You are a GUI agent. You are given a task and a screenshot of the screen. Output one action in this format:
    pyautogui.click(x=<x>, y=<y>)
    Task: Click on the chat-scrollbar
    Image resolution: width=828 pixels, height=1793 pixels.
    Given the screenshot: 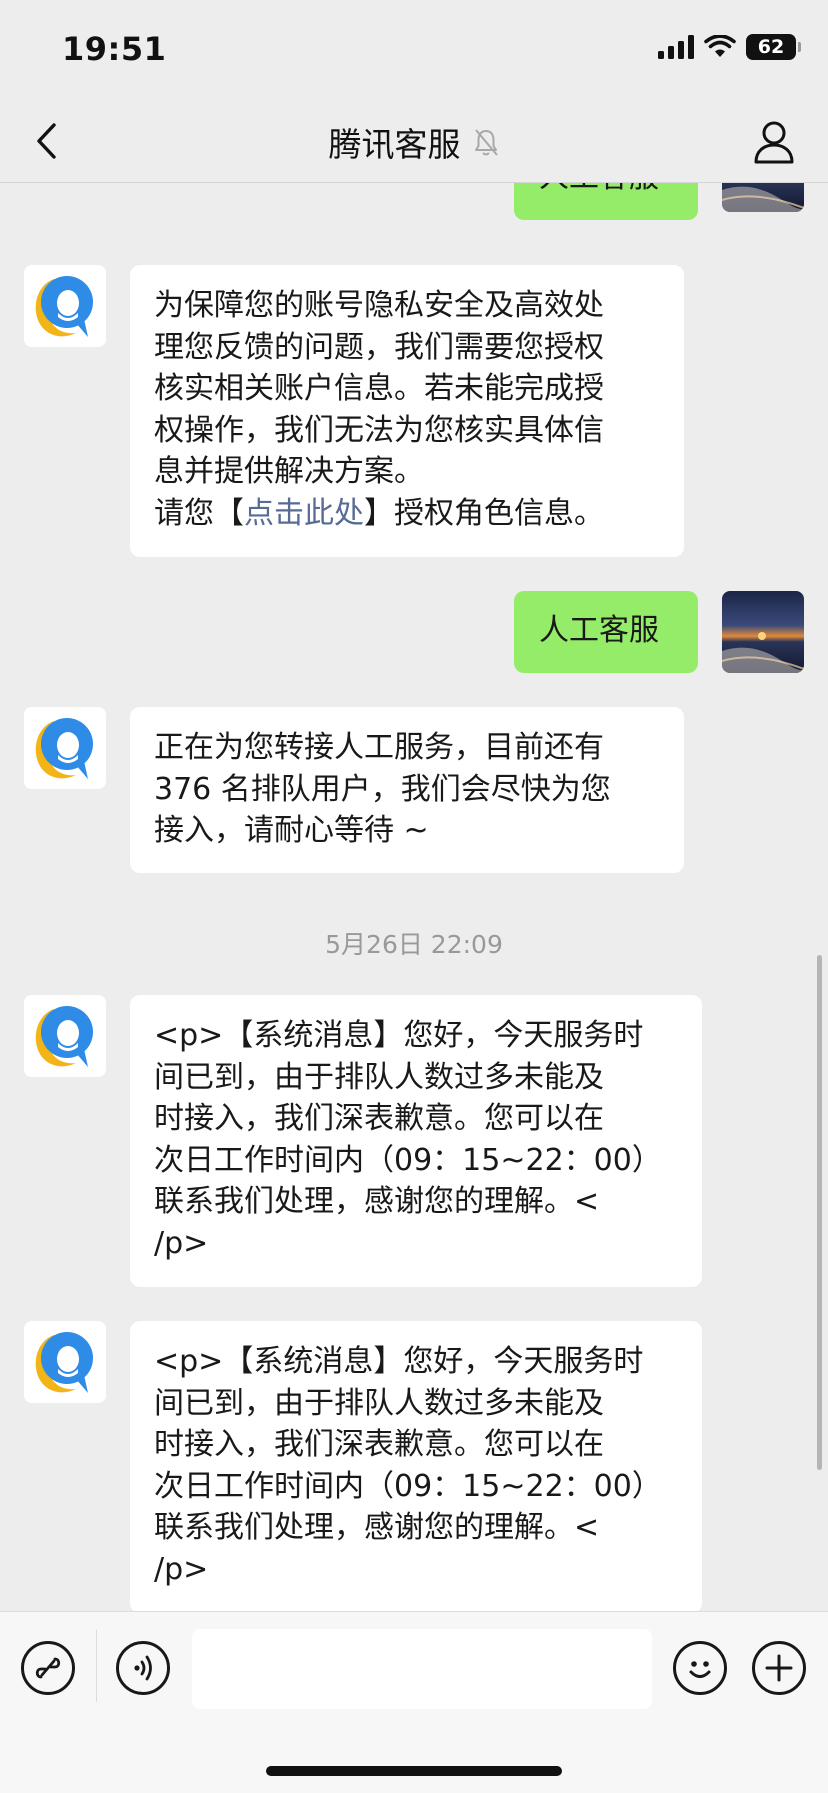 What is the action you would take?
    pyautogui.click(x=819, y=1212)
    